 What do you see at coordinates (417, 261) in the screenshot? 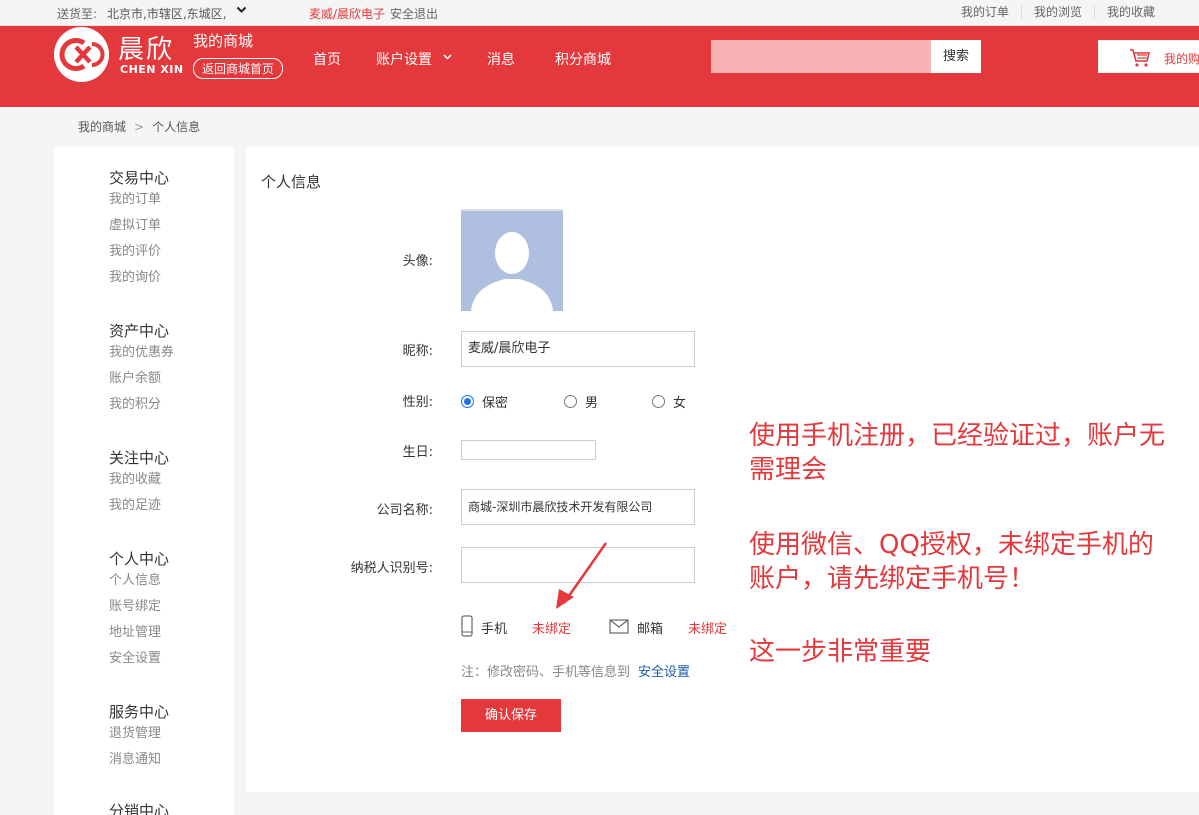
I see `avatar-label: 头像:` at bounding box center [417, 261].